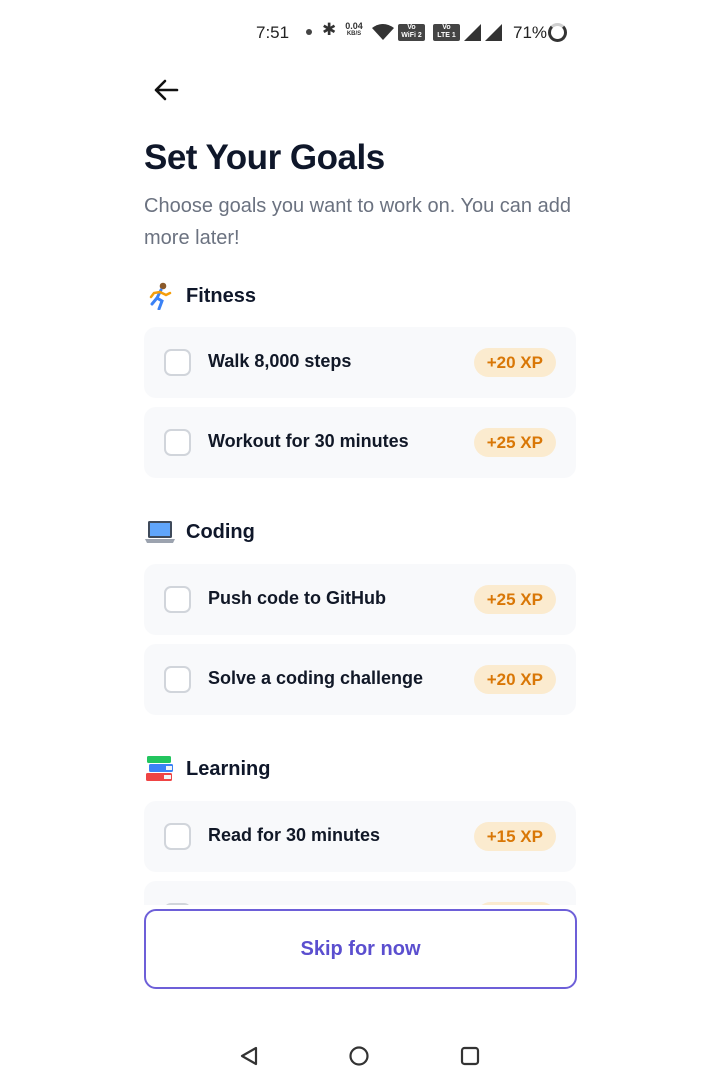 This screenshot has height=1080, width=720. What do you see at coordinates (160, 296) in the screenshot?
I see `running-person-icon` at bounding box center [160, 296].